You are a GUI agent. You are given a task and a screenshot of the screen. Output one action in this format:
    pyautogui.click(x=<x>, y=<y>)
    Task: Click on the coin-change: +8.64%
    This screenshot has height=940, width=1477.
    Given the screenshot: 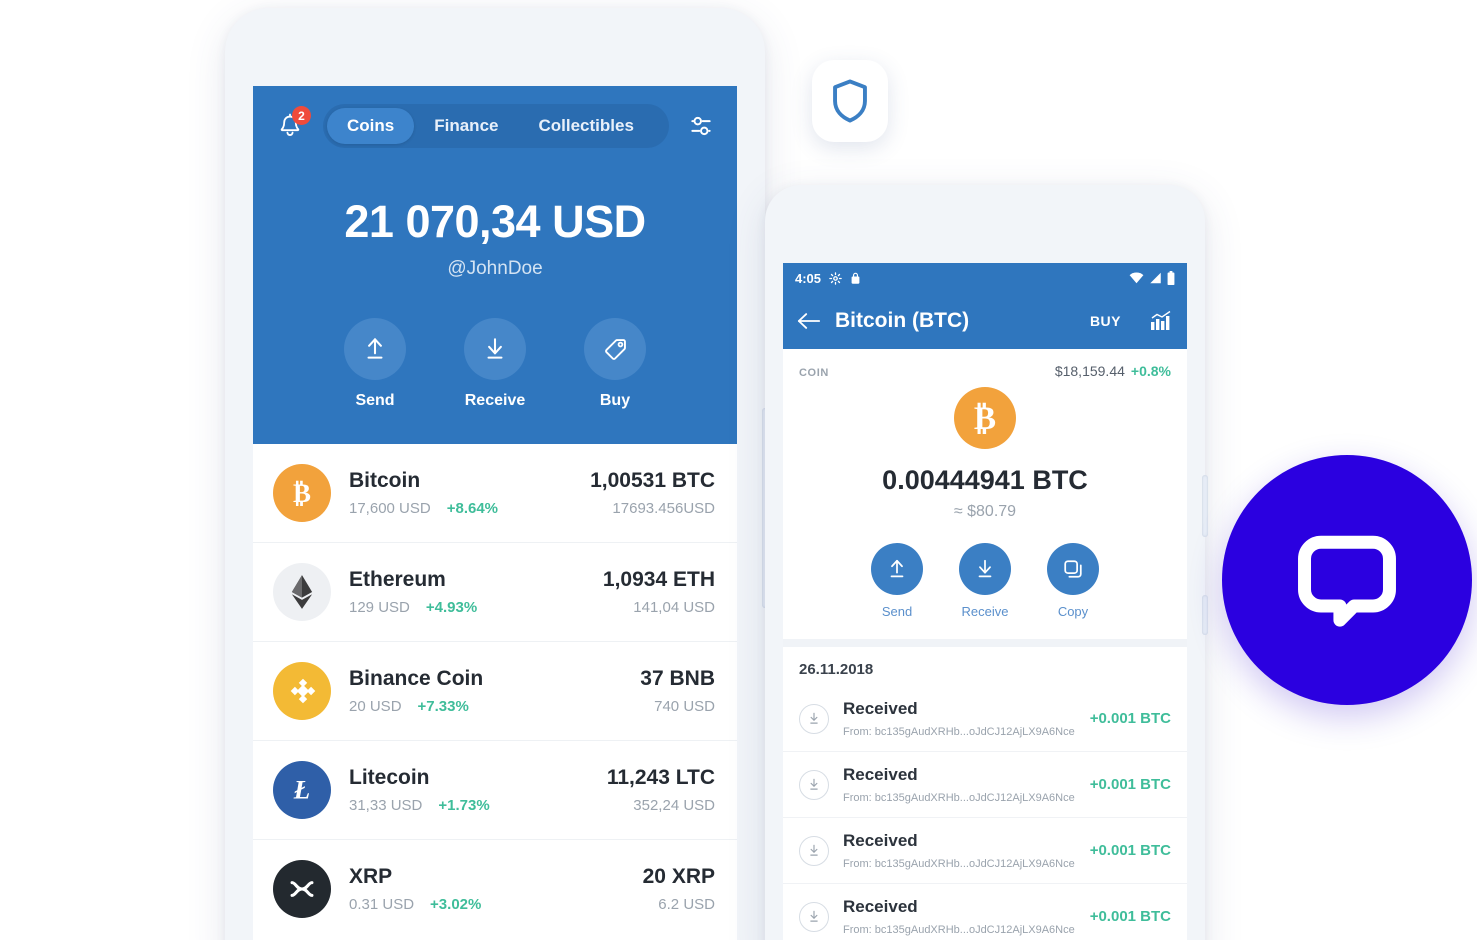 What is the action you would take?
    pyautogui.click(x=472, y=508)
    